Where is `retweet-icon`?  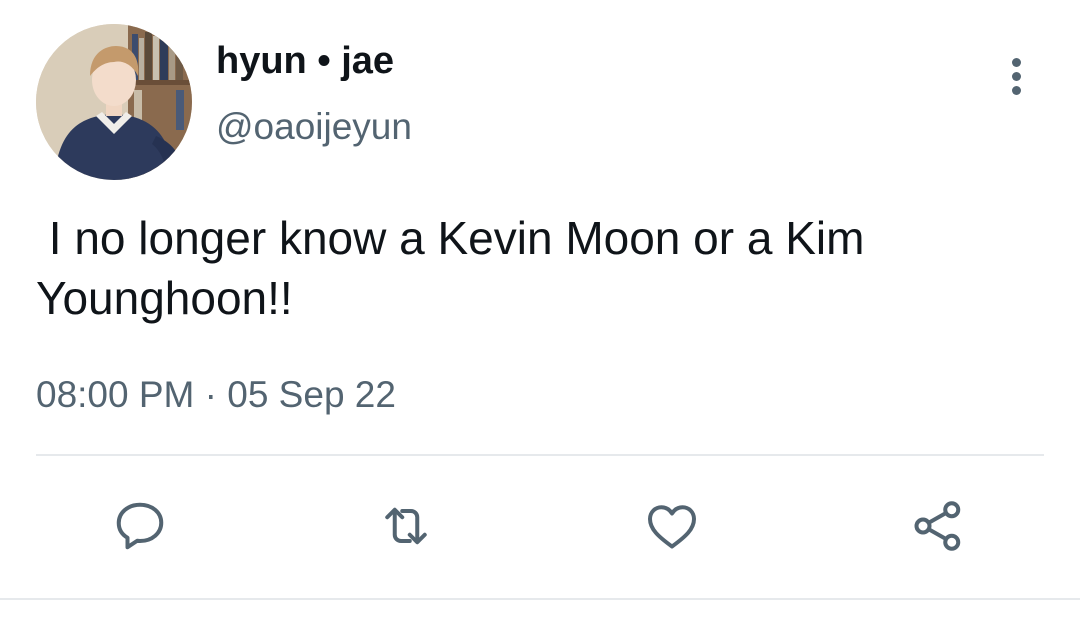
retweet-icon is located at coordinates (406, 526).